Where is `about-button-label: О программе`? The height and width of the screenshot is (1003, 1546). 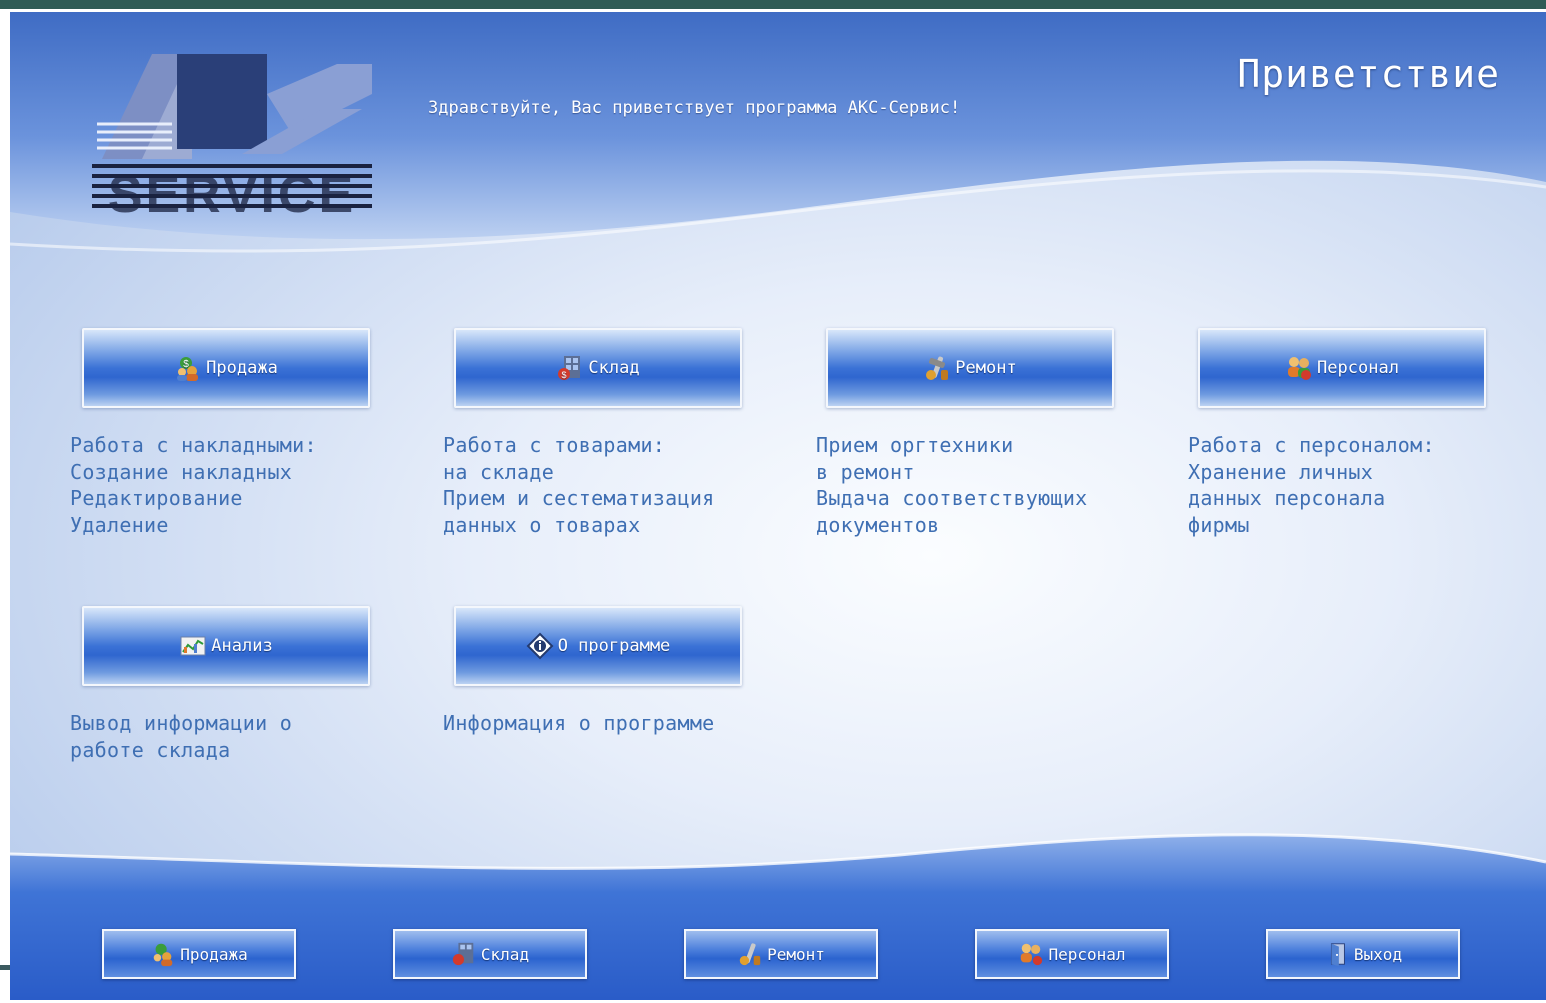
about-button-label: О программе is located at coordinates (614, 646).